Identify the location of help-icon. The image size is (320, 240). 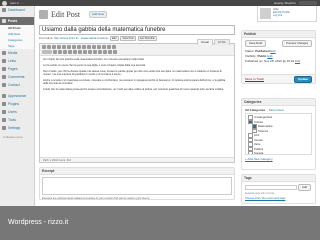
(115, 52).